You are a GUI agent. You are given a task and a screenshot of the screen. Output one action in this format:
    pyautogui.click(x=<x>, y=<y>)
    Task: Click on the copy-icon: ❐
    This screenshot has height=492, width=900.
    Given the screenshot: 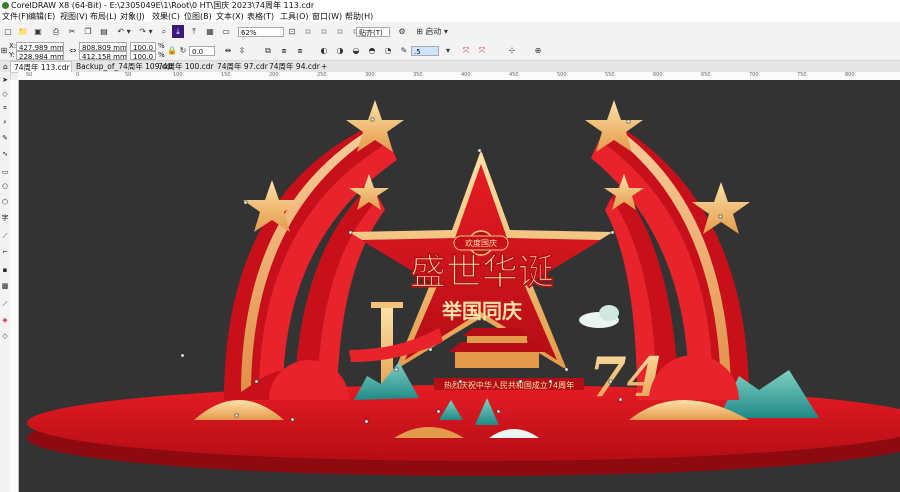 What is the action you would take?
    pyautogui.click(x=88, y=31)
    